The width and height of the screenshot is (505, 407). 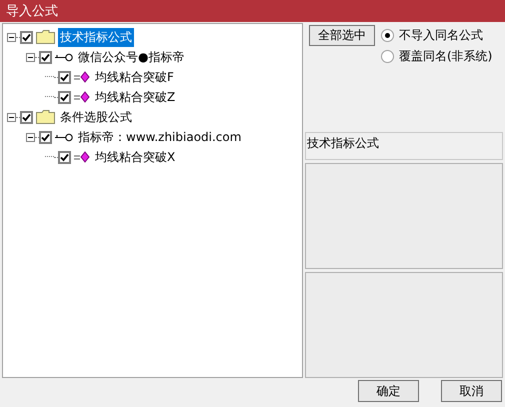 What do you see at coordinates (342, 35) in the screenshot?
I see `select-all-button: 全部选中` at bounding box center [342, 35].